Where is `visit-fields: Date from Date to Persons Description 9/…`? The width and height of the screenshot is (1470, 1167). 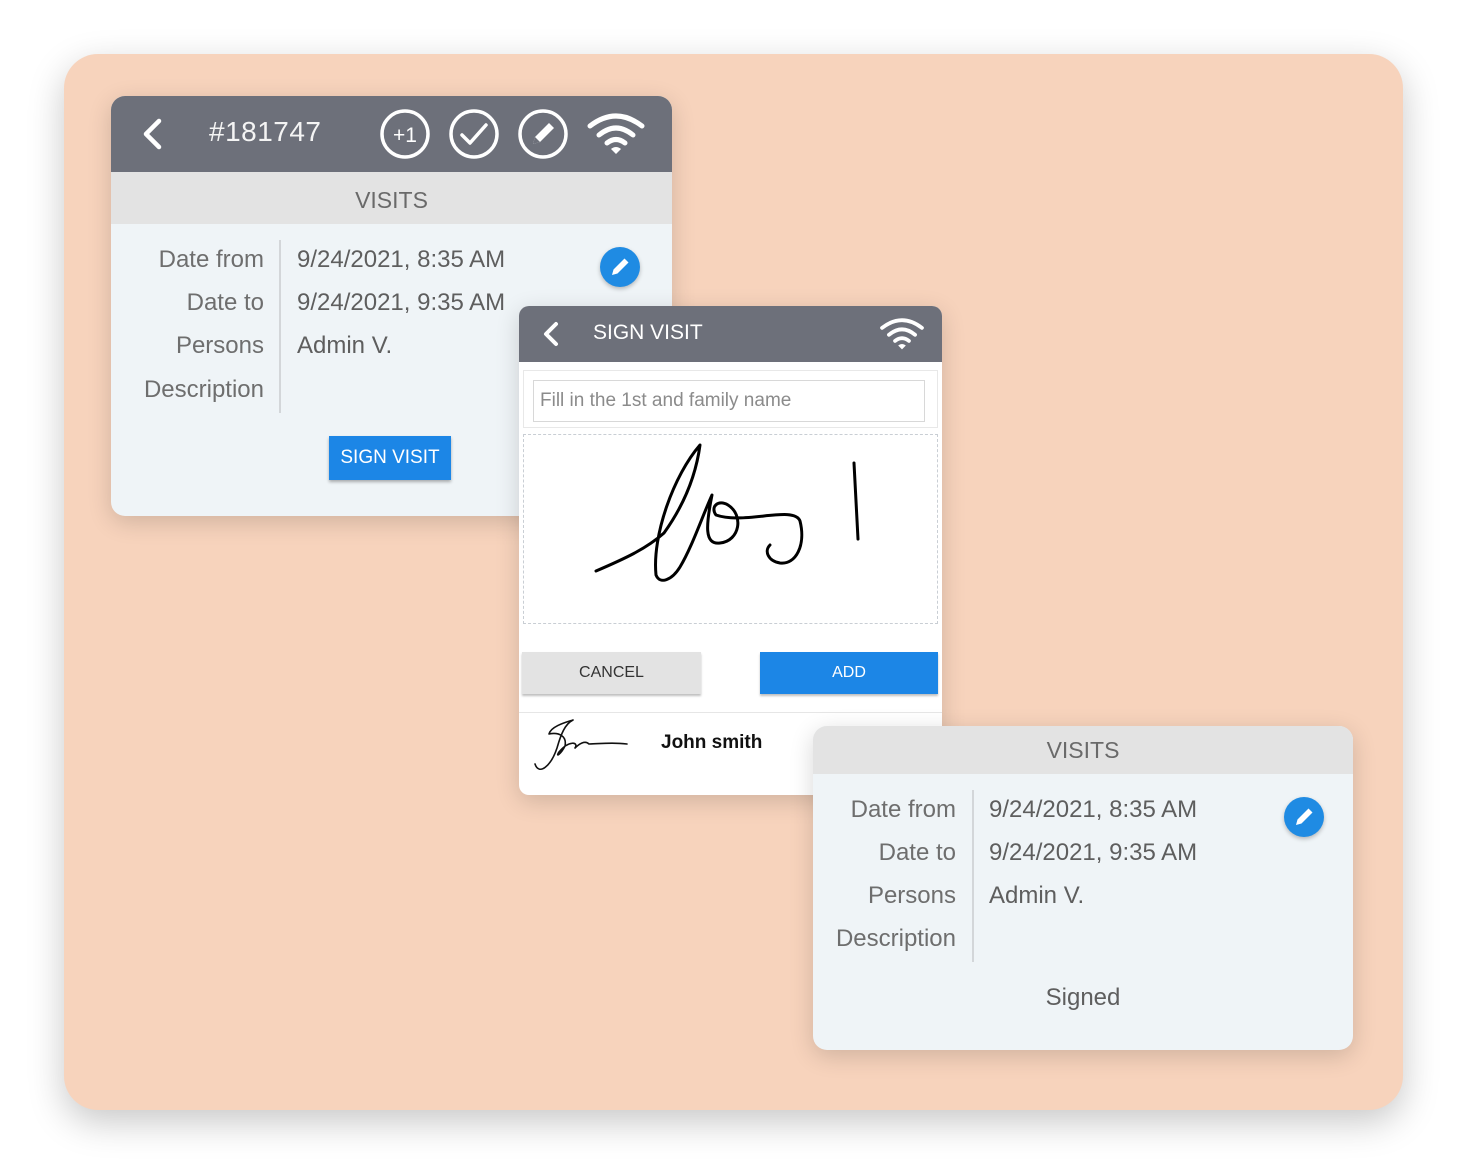 visit-fields: Date from Date to Persons Description 9/… is located at coordinates (1083, 874).